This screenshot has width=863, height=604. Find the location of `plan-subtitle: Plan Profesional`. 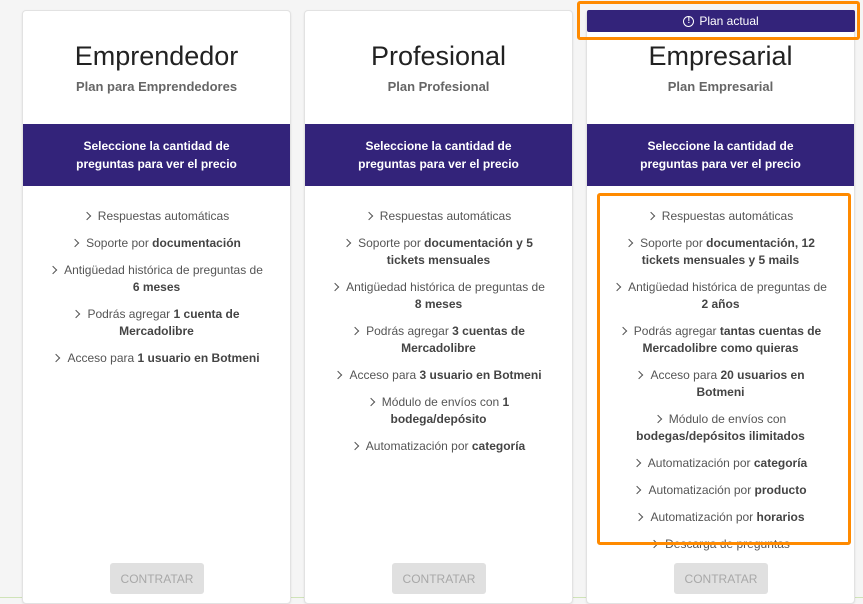

plan-subtitle: Plan Profesional is located at coordinates (438, 86).